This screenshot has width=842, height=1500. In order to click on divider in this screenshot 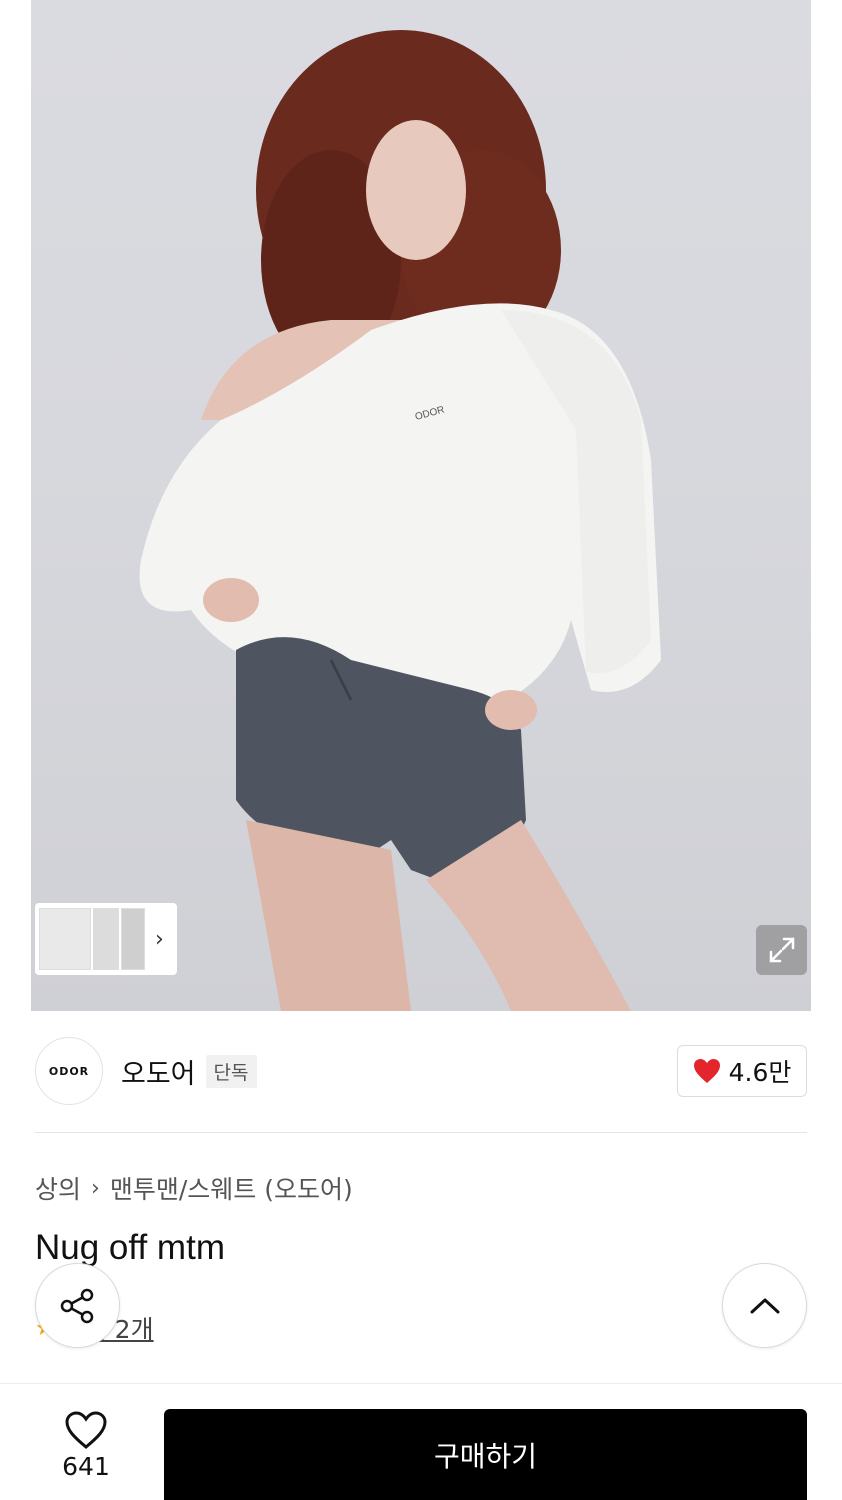, I will do `click(421, 1132)`.